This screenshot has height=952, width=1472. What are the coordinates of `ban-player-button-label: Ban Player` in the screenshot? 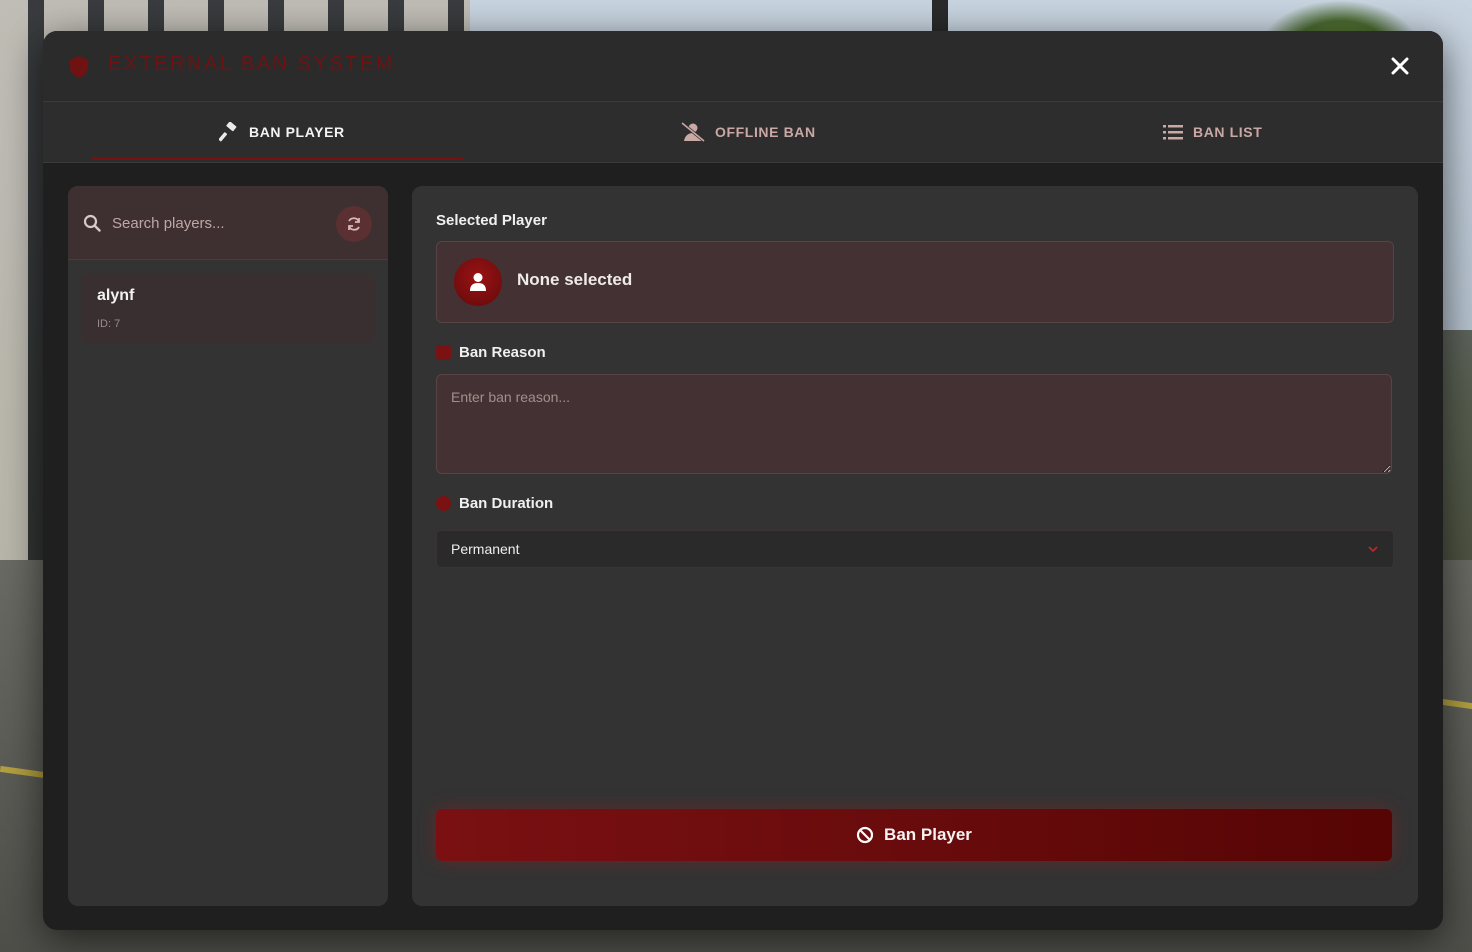 It's located at (928, 834).